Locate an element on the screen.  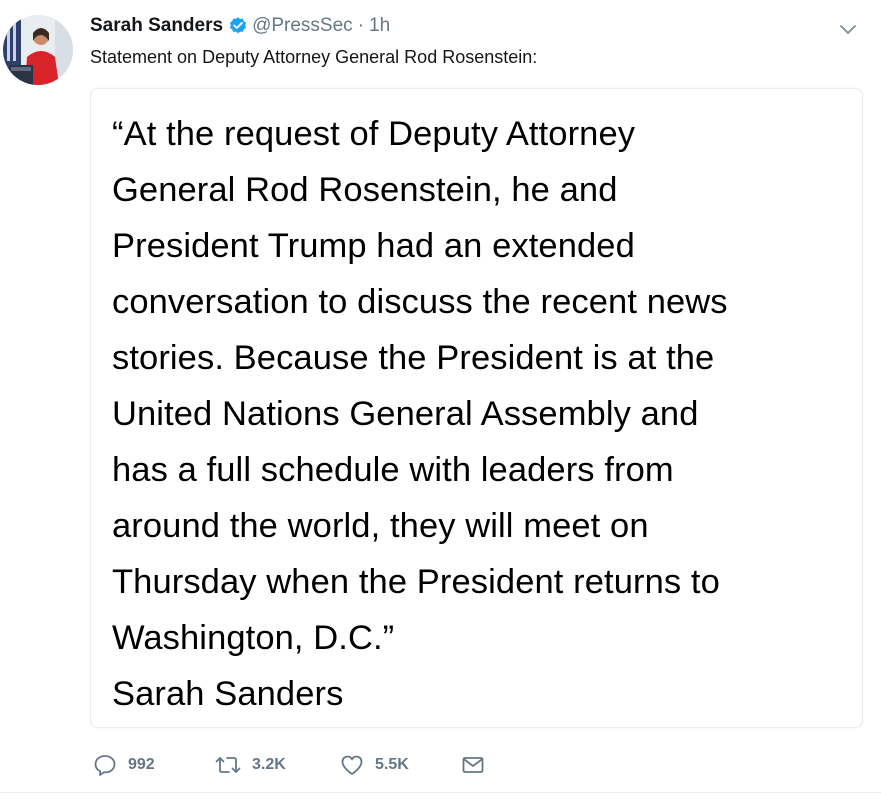
statement-line: President Trump had an extended is located at coordinates (373, 246).